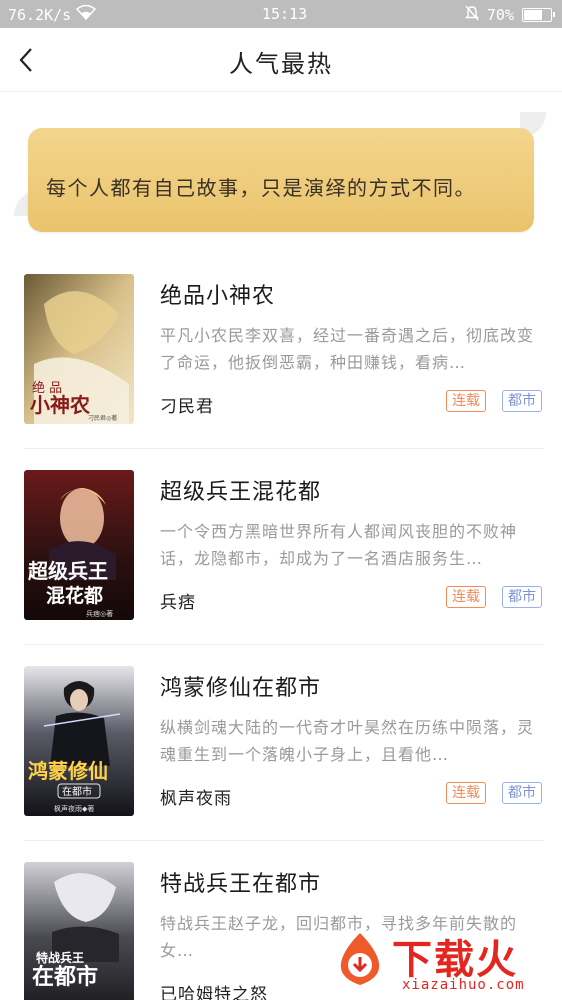 This screenshot has height=1000, width=562. What do you see at coordinates (86, 14) in the screenshot?
I see `wifi-icon` at bounding box center [86, 14].